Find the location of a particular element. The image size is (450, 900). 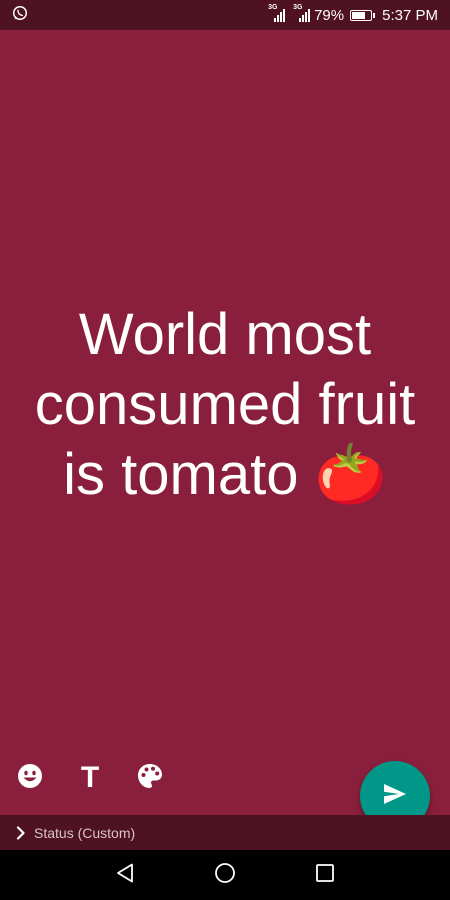

navigation-bar is located at coordinates (225, 875).